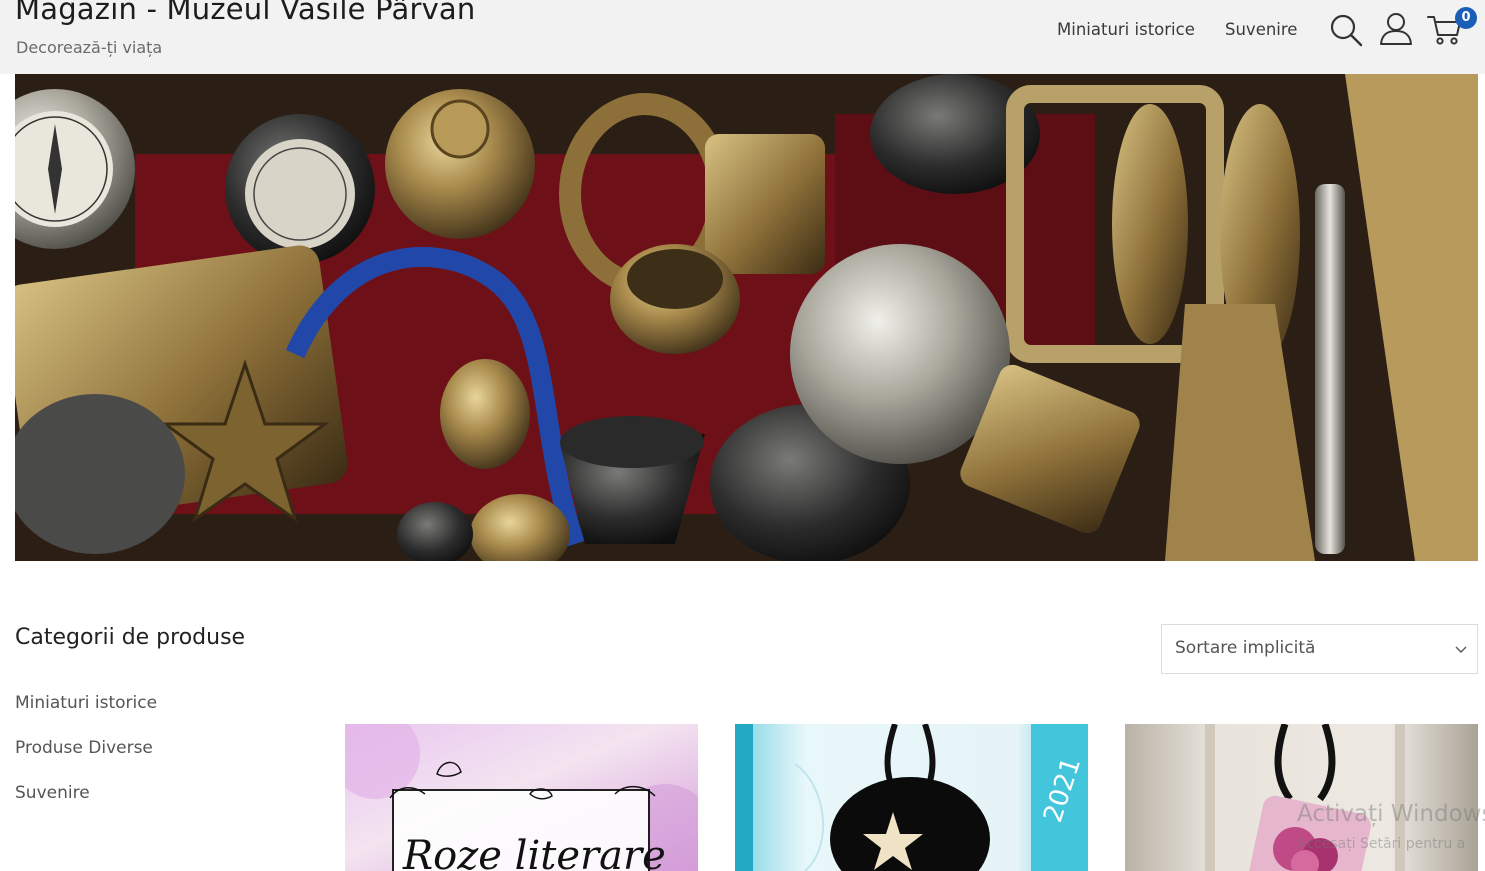 The height and width of the screenshot is (871, 1485). I want to click on chevron-down-icon, so click(1461, 649).